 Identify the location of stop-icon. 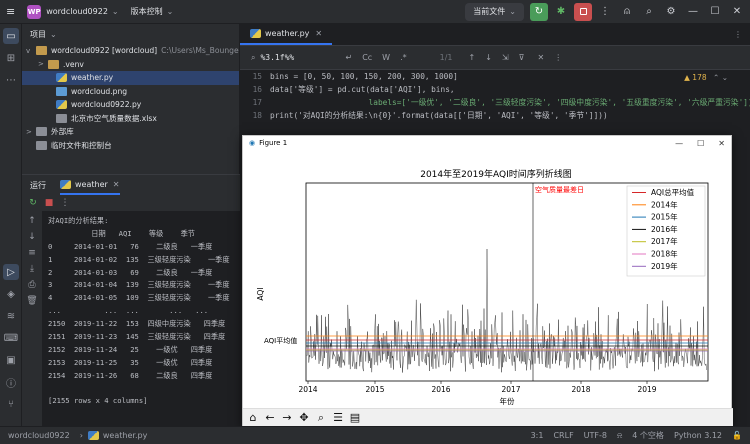
(583, 11).